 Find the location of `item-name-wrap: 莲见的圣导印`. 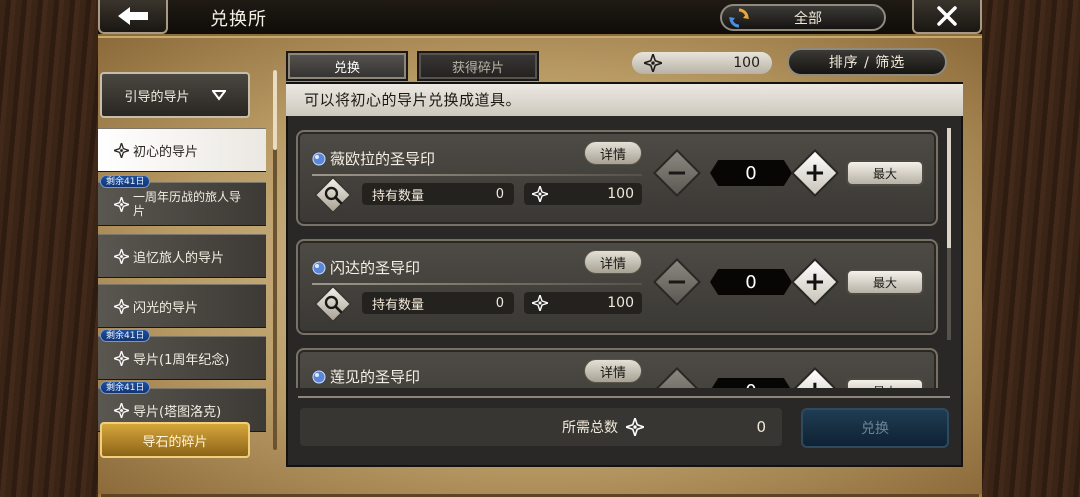

item-name-wrap: 莲见的圣导印 is located at coordinates (366, 376).